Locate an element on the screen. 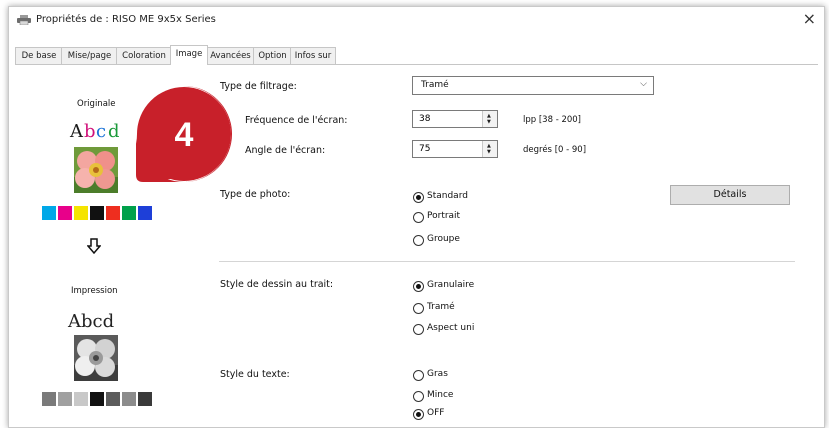 The height and width of the screenshot is (428, 829). section-divider is located at coordinates (507, 261).